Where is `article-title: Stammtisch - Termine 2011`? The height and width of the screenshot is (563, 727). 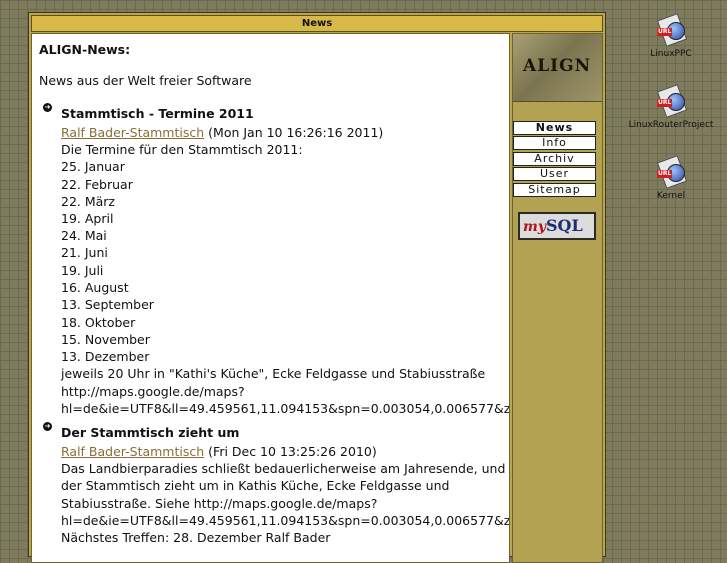 article-title: Stammtisch - Termine 2011 is located at coordinates (157, 113).